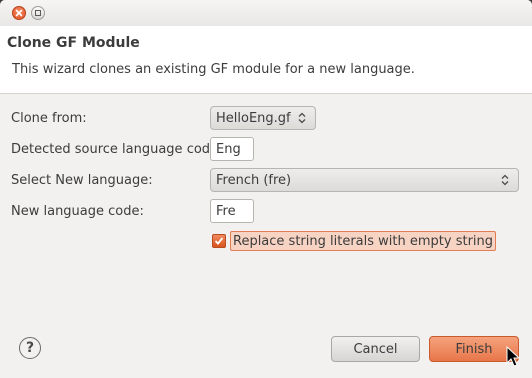 This screenshot has height=378, width=532. I want to click on new-code-label: New language code:, so click(77, 211).